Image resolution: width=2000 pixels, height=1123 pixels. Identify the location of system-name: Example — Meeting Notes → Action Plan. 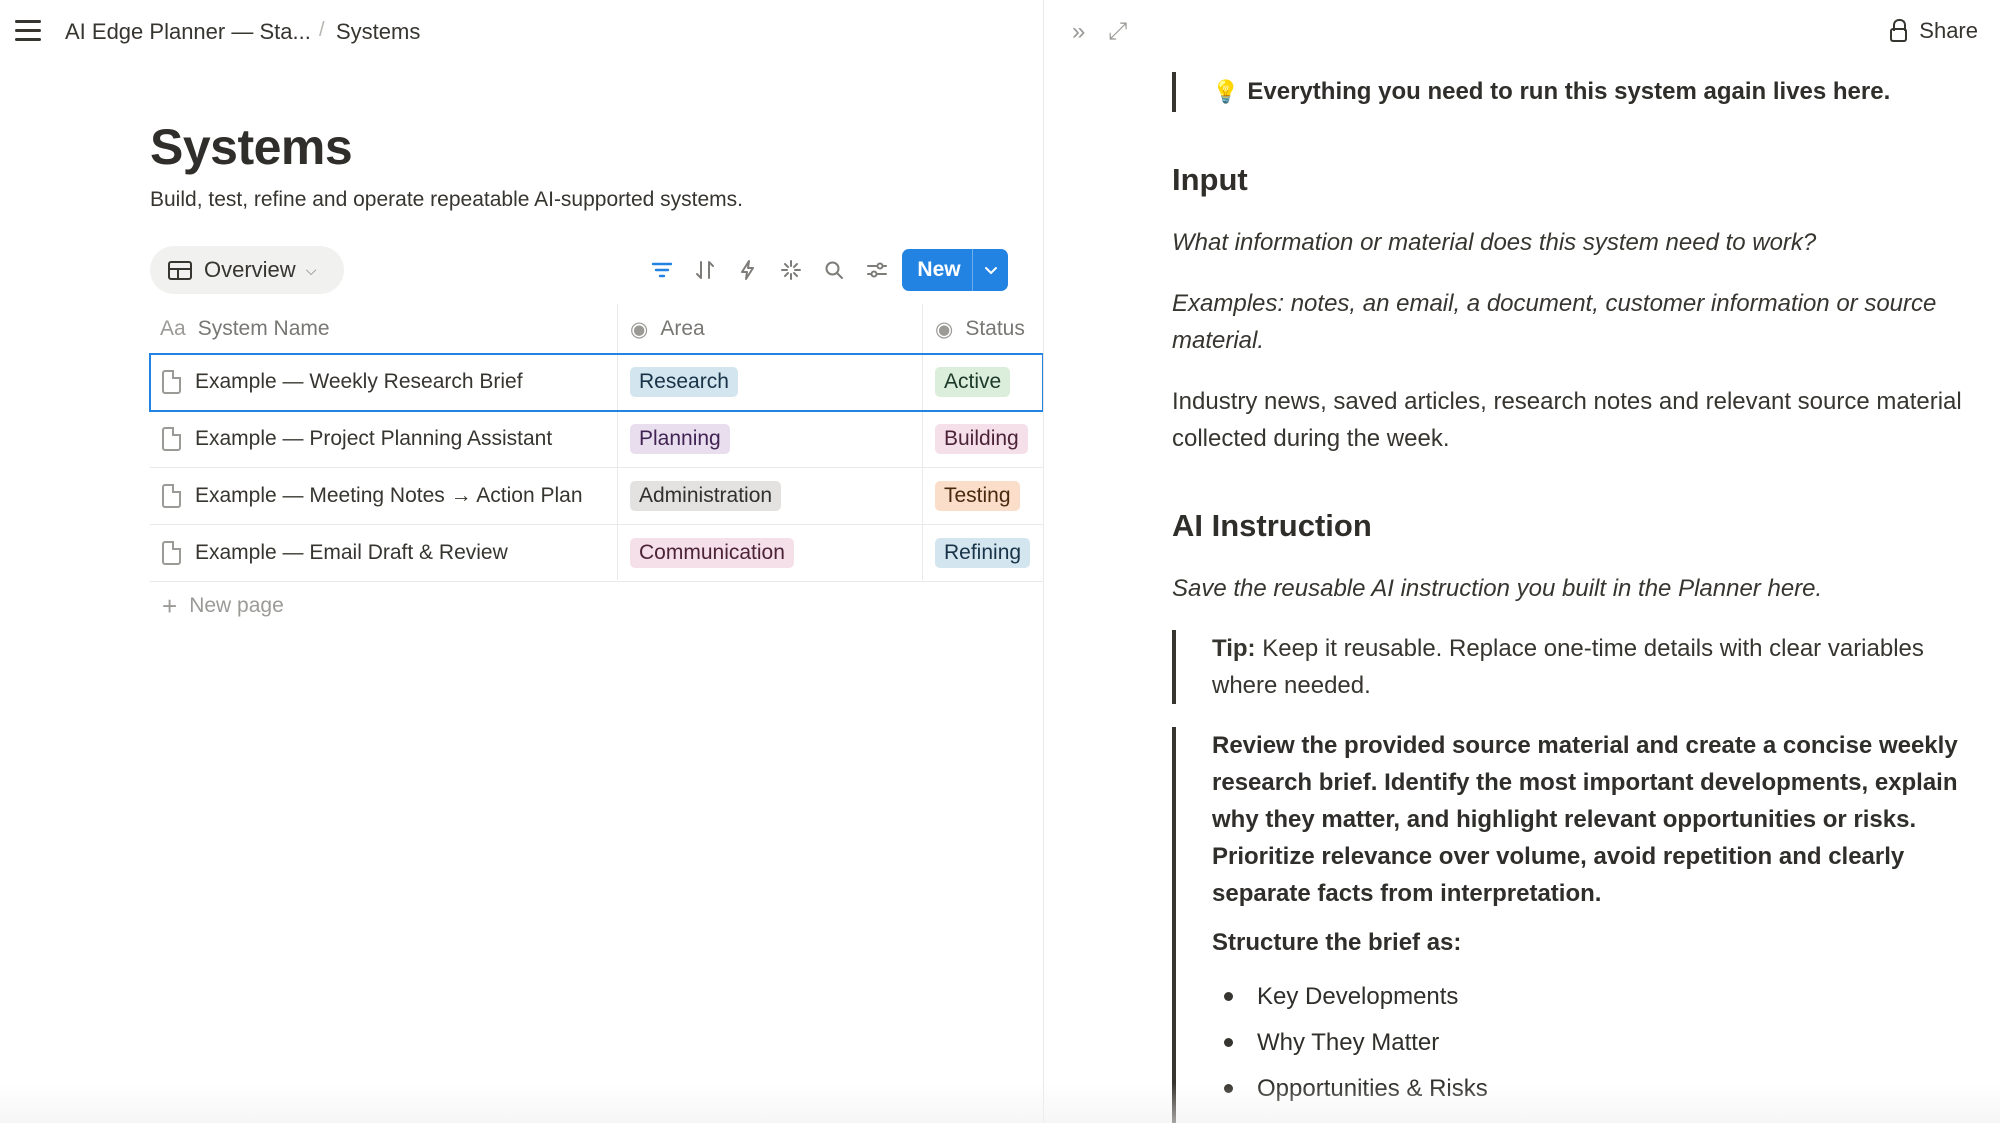
(389, 496).